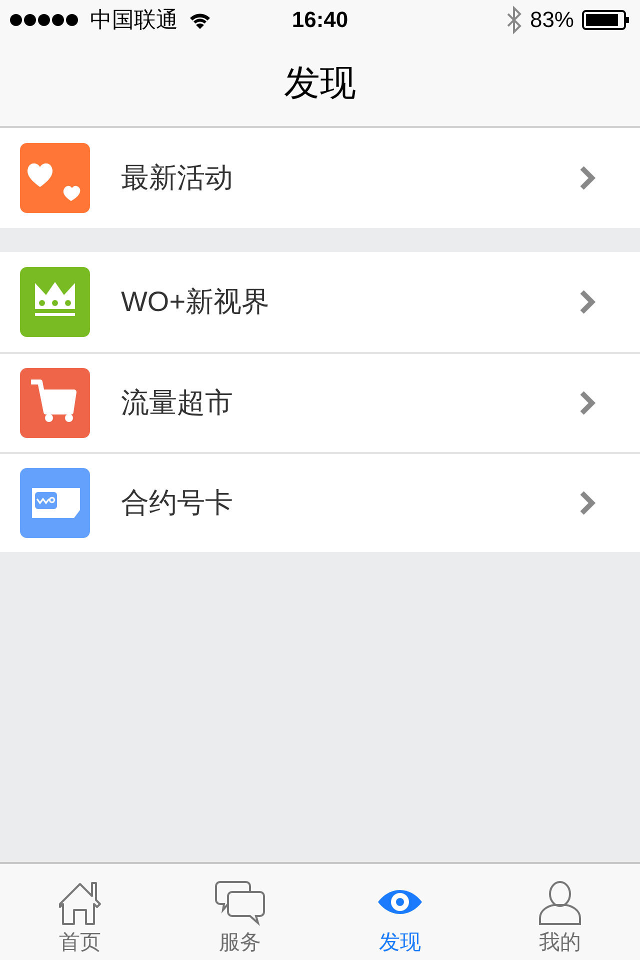 The width and height of the screenshot is (640, 960). Describe the element at coordinates (320, 302) in the screenshot. I see `list-item: WO+新视界` at that location.